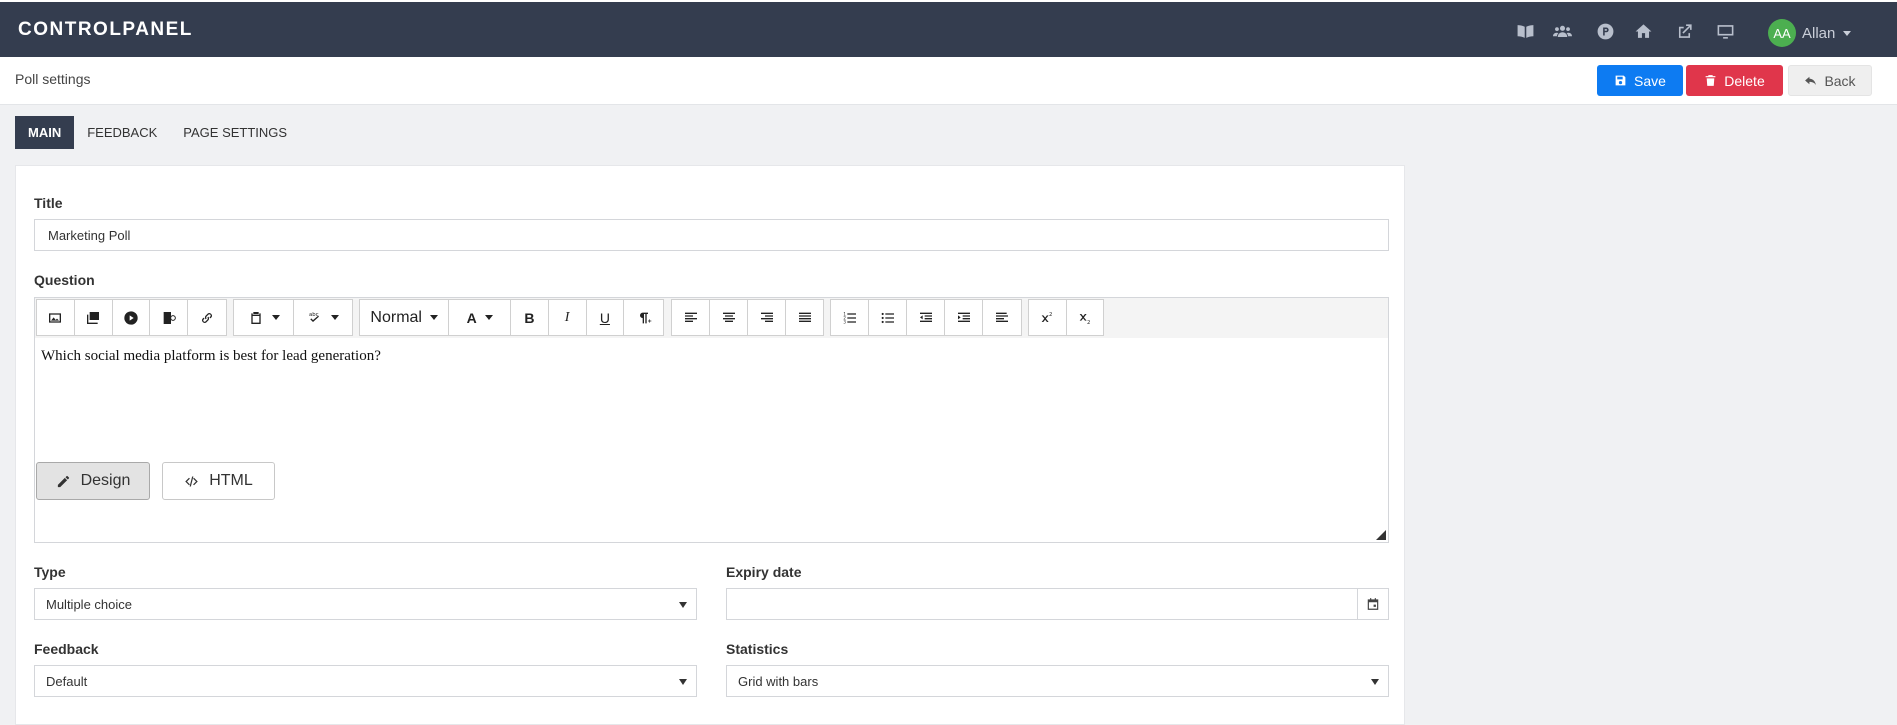 This screenshot has width=1897, height=725. Describe the element at coordinates (105, 480) in the screenshot. I see `design-label: Design` at that location.